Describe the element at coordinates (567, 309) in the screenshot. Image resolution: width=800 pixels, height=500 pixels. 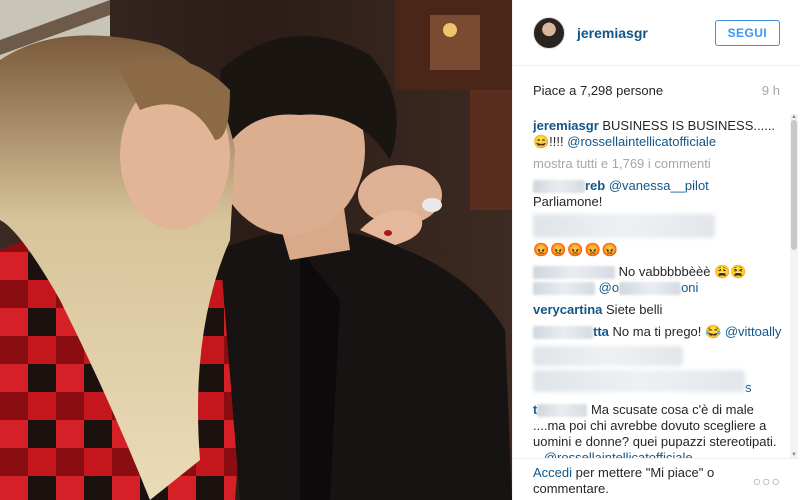
I see `comment-username: verycartina` at that location.